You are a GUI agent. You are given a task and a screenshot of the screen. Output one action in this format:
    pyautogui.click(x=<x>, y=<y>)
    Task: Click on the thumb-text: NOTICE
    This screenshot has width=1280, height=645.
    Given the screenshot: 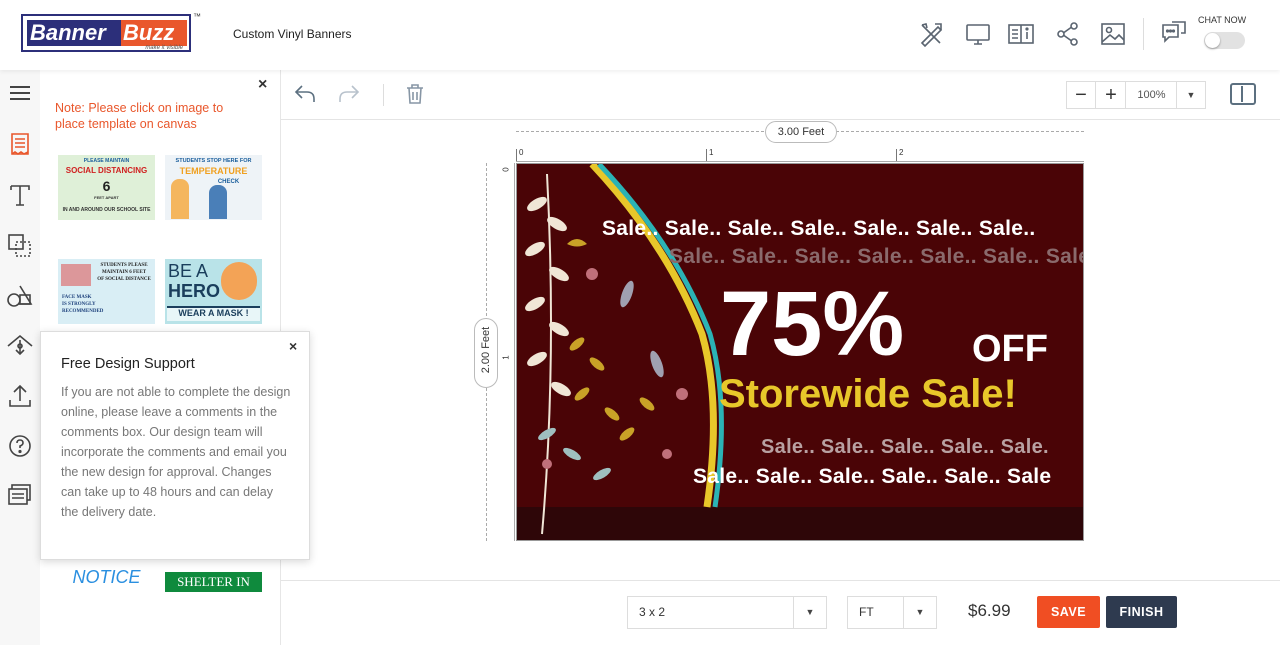 What is the action you would take?
    pyautogui.click(x=106, y=577)
    